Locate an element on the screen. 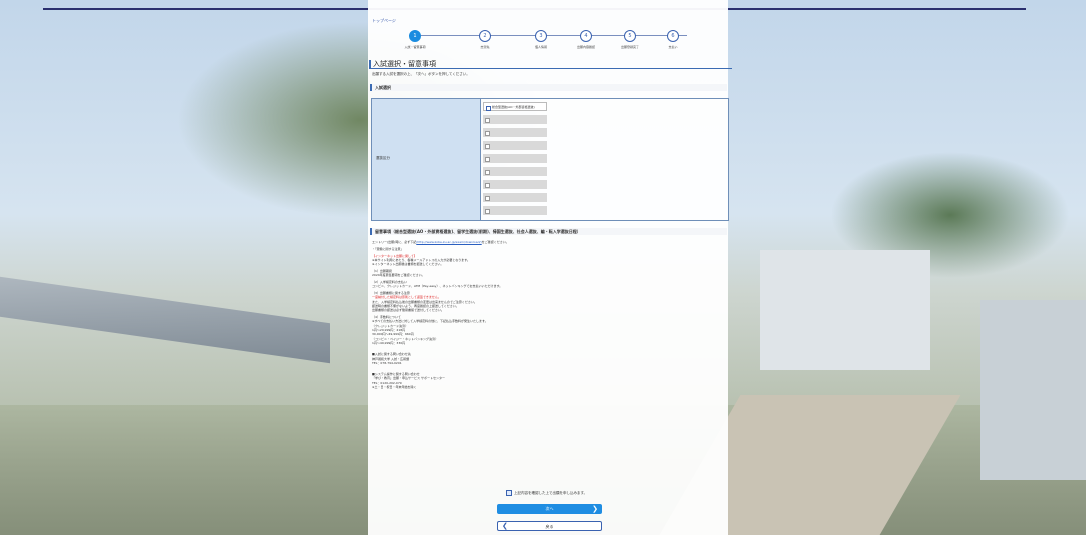 The image size is (1086, 535). note-line: 2024年度募集要項をご確認ください。 is located at coordinates (398, 275).